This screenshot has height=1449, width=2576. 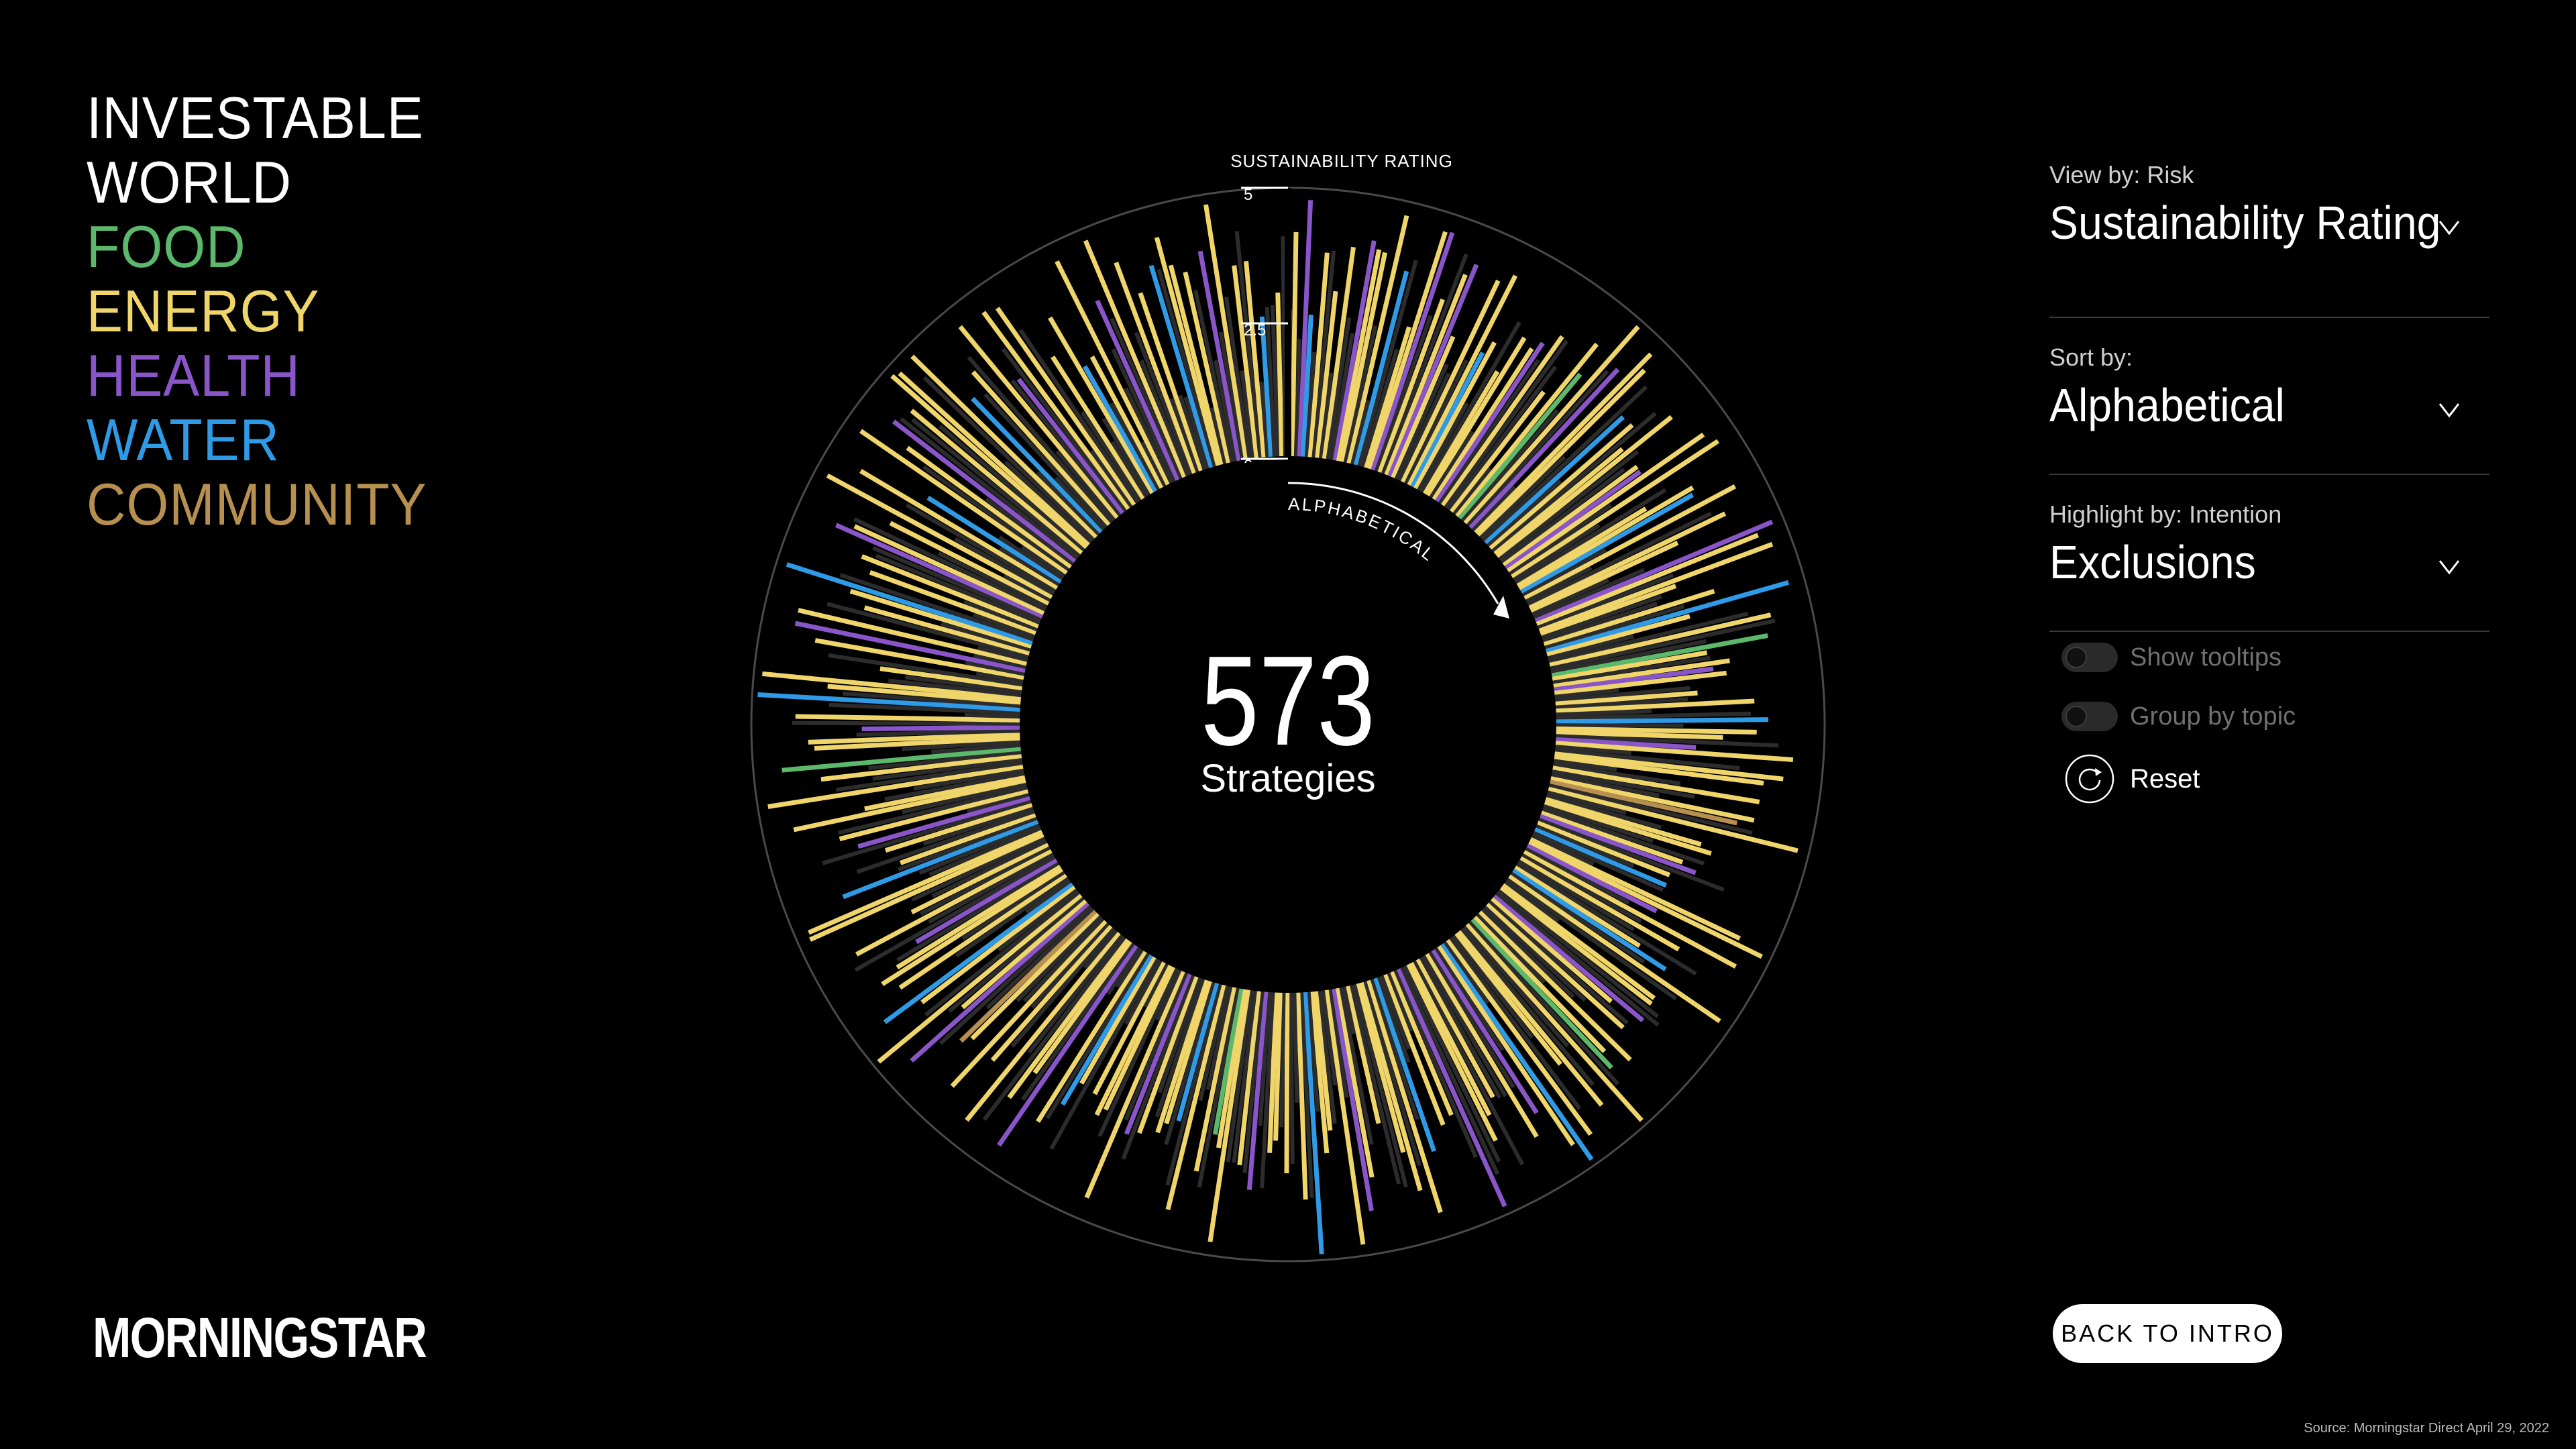 What do you see at coordinates (2167, 1333) in the screenshot?
I see `back-to-intro-button: BACK TO INTRO` at bounding box center [2167, 1333].